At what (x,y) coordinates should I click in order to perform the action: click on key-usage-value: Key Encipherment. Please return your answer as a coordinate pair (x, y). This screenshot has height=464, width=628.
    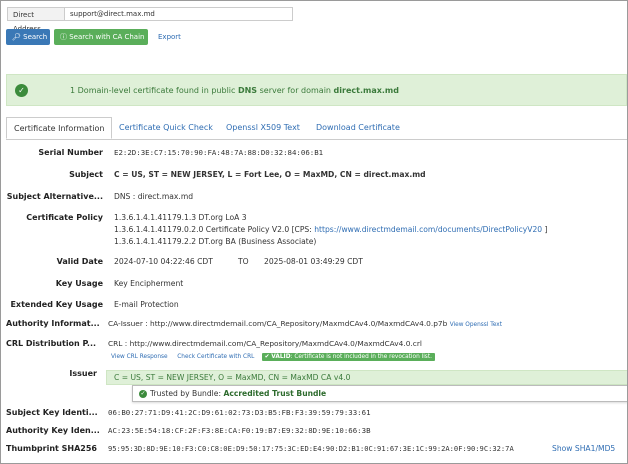
    Looking at the image, I should click on (149, 283).